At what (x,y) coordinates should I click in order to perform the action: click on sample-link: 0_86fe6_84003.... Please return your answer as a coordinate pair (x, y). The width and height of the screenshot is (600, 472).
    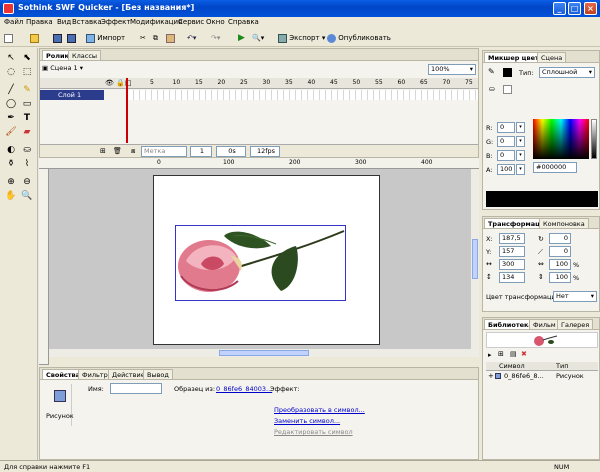
    Looking at the image, I should click on (244, 389).